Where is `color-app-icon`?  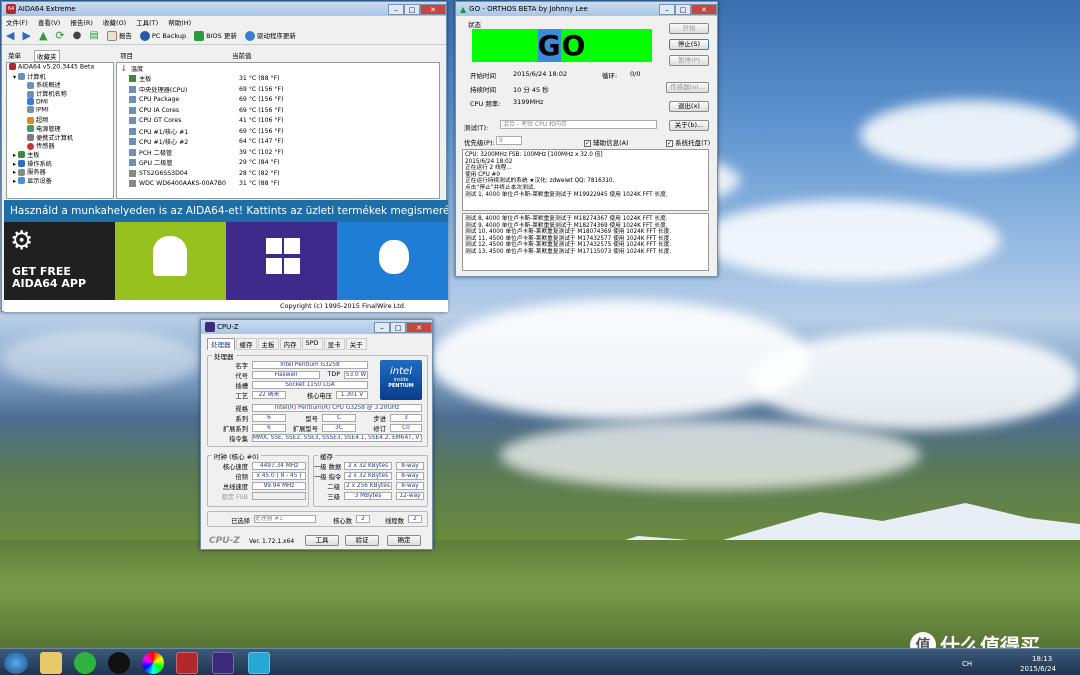 color-app-icon is located at coordinates (153, 663).